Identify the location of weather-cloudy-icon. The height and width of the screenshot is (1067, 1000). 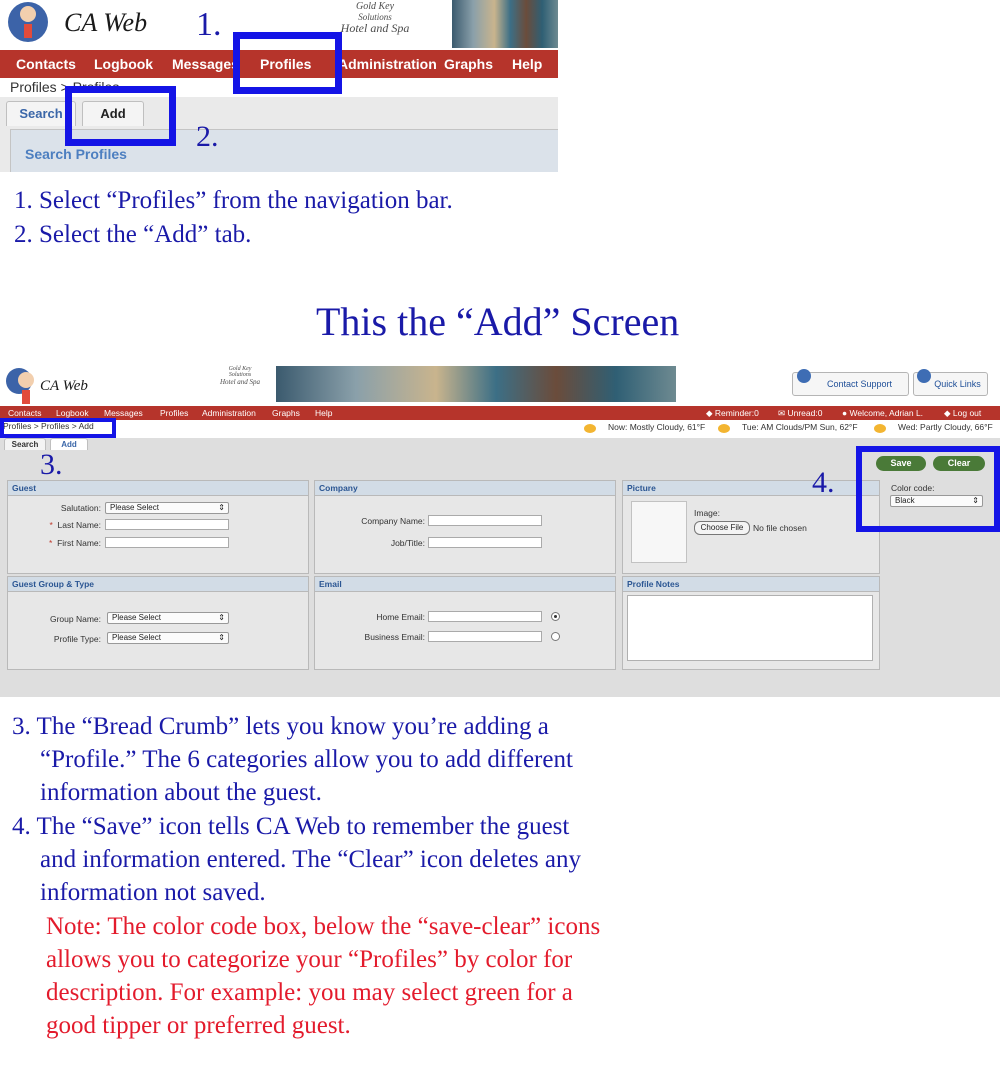
(590, 428).